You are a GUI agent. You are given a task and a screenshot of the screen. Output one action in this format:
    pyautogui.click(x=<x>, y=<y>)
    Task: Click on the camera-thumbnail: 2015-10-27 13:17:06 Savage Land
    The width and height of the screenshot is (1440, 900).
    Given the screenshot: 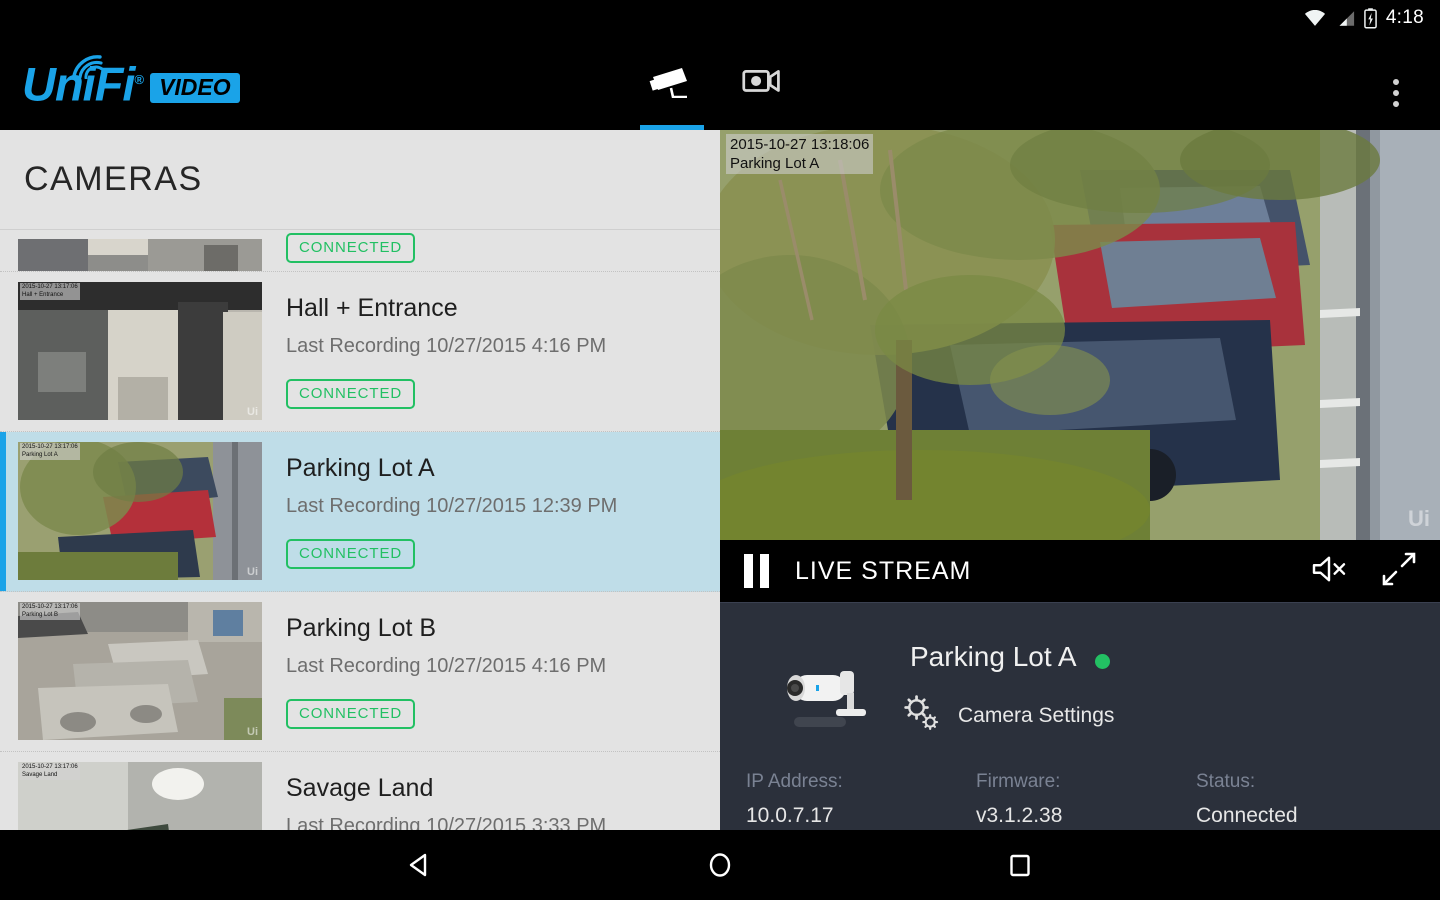 What is the action you would take?
    pyautogui.click(x=140, y=796)
    